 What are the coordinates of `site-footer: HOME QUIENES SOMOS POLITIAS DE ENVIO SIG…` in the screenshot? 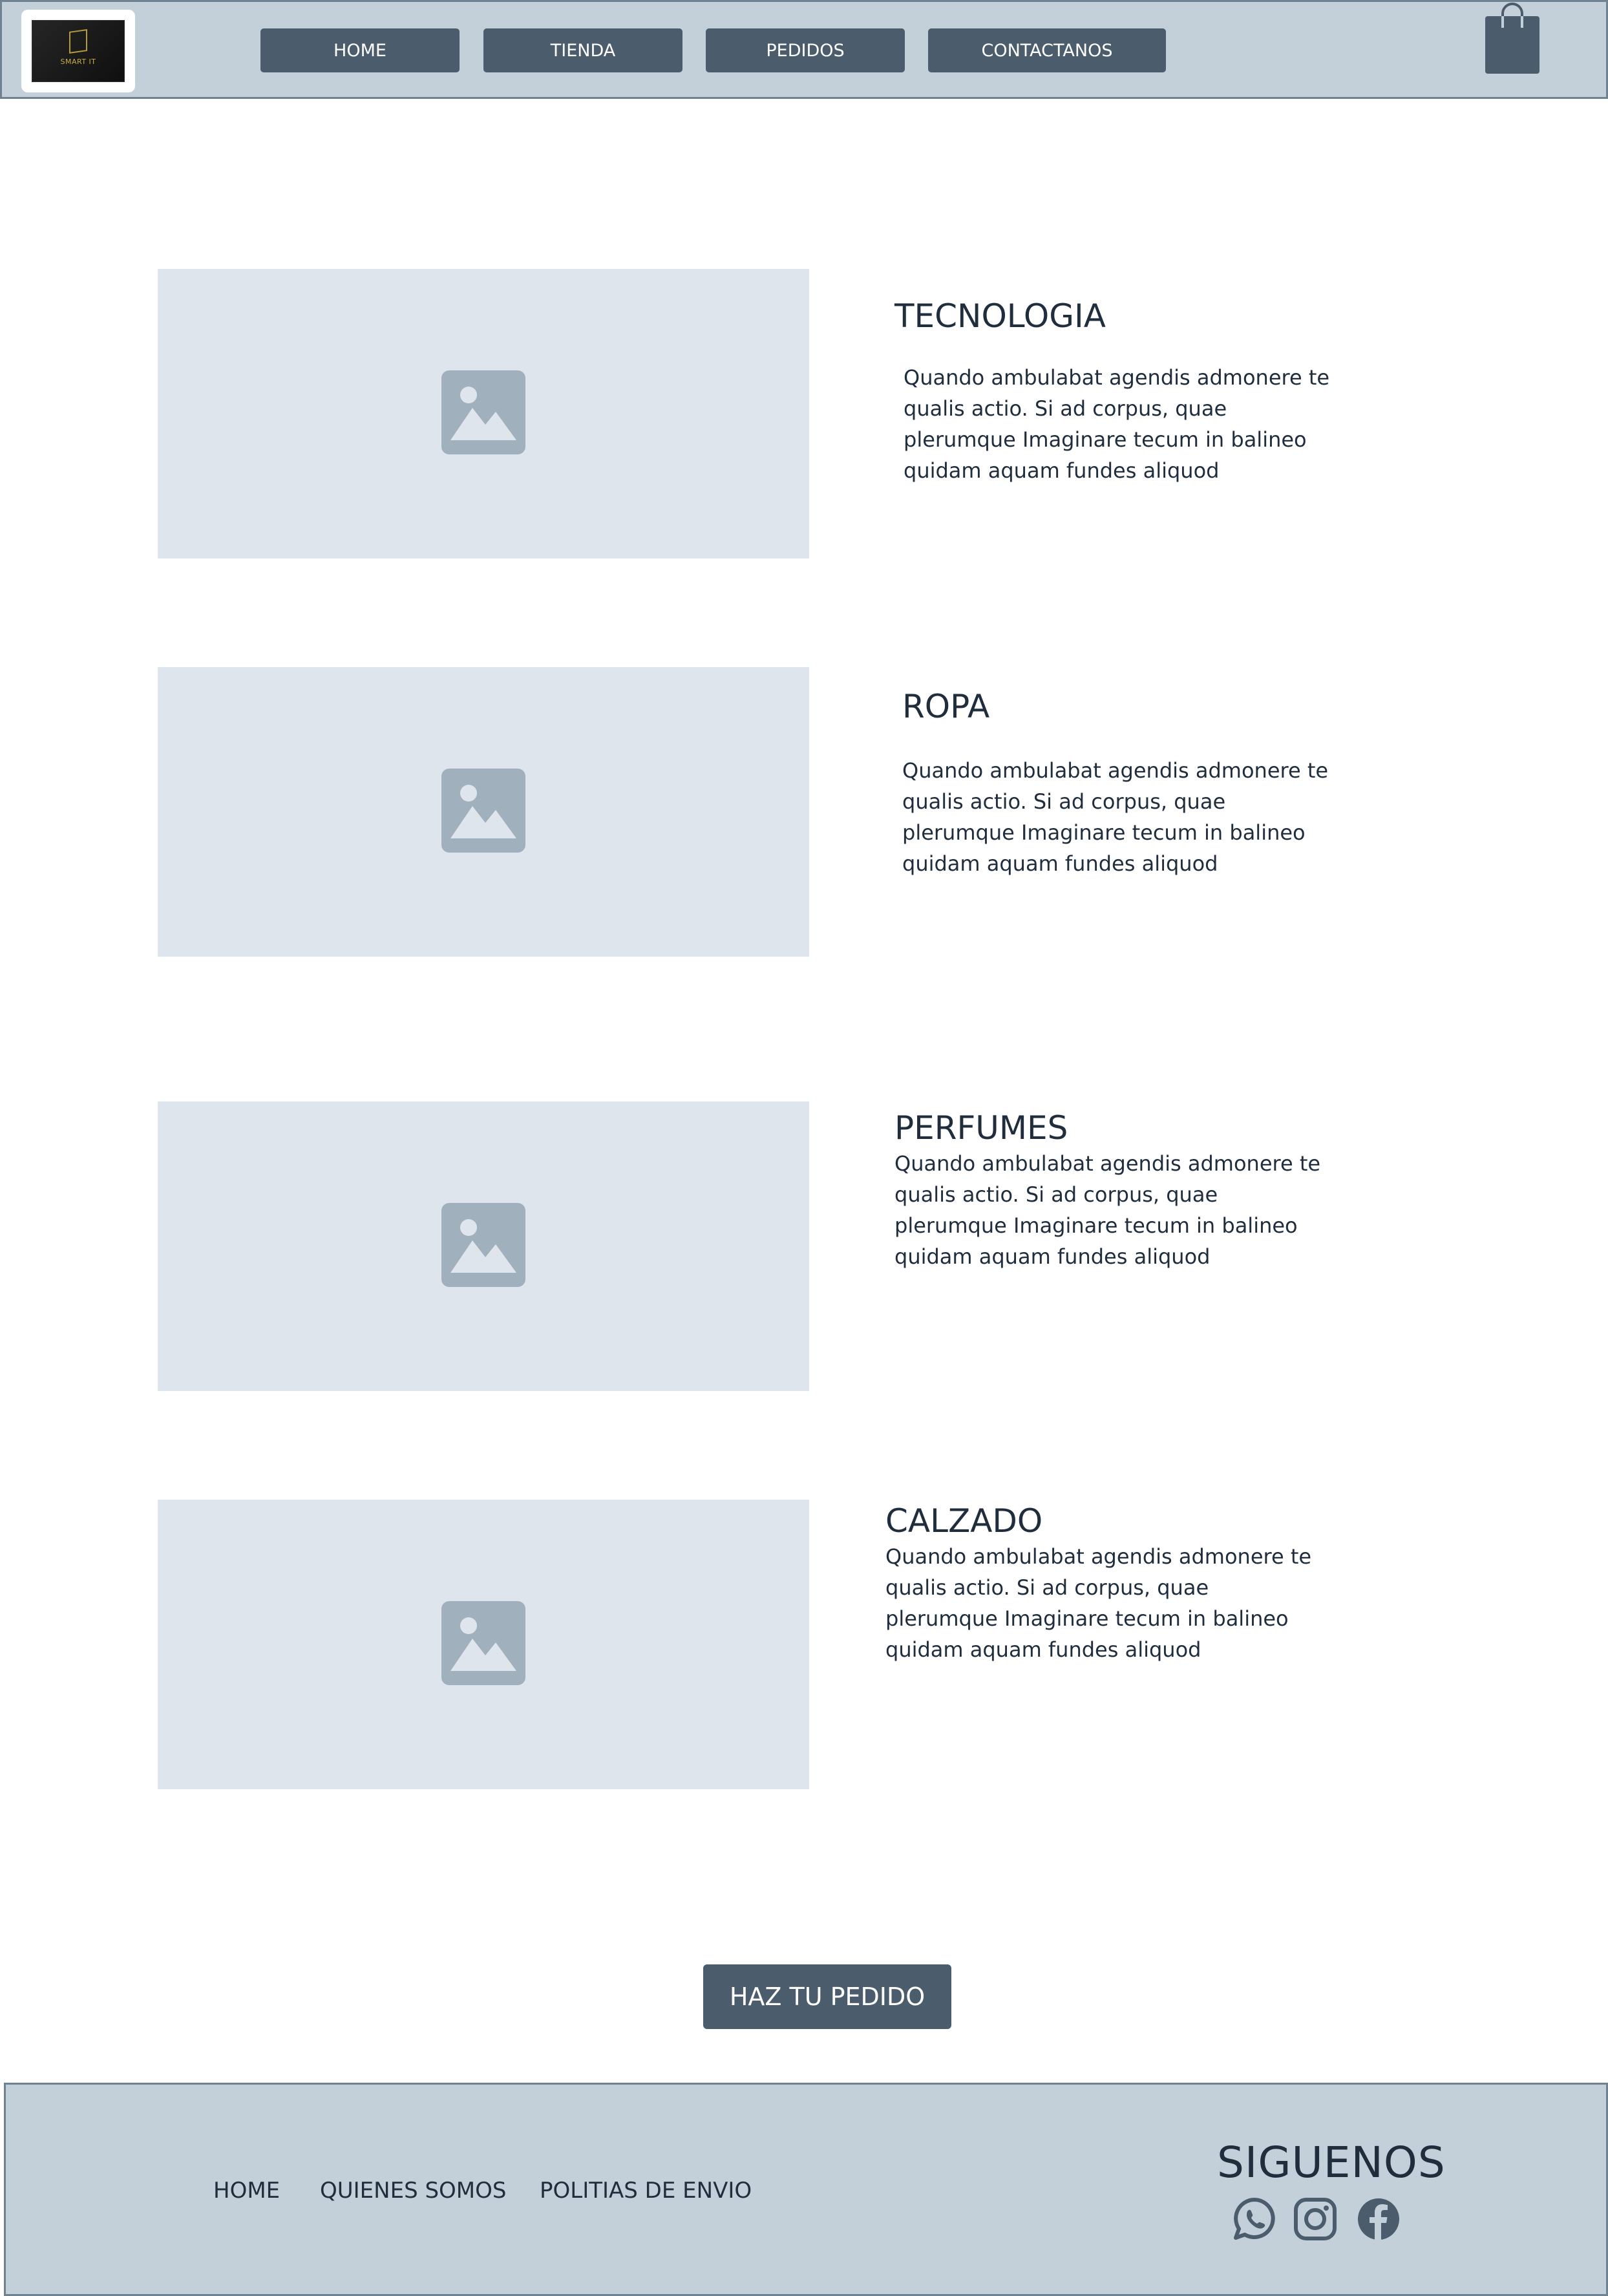 It's located at (806, 2189).